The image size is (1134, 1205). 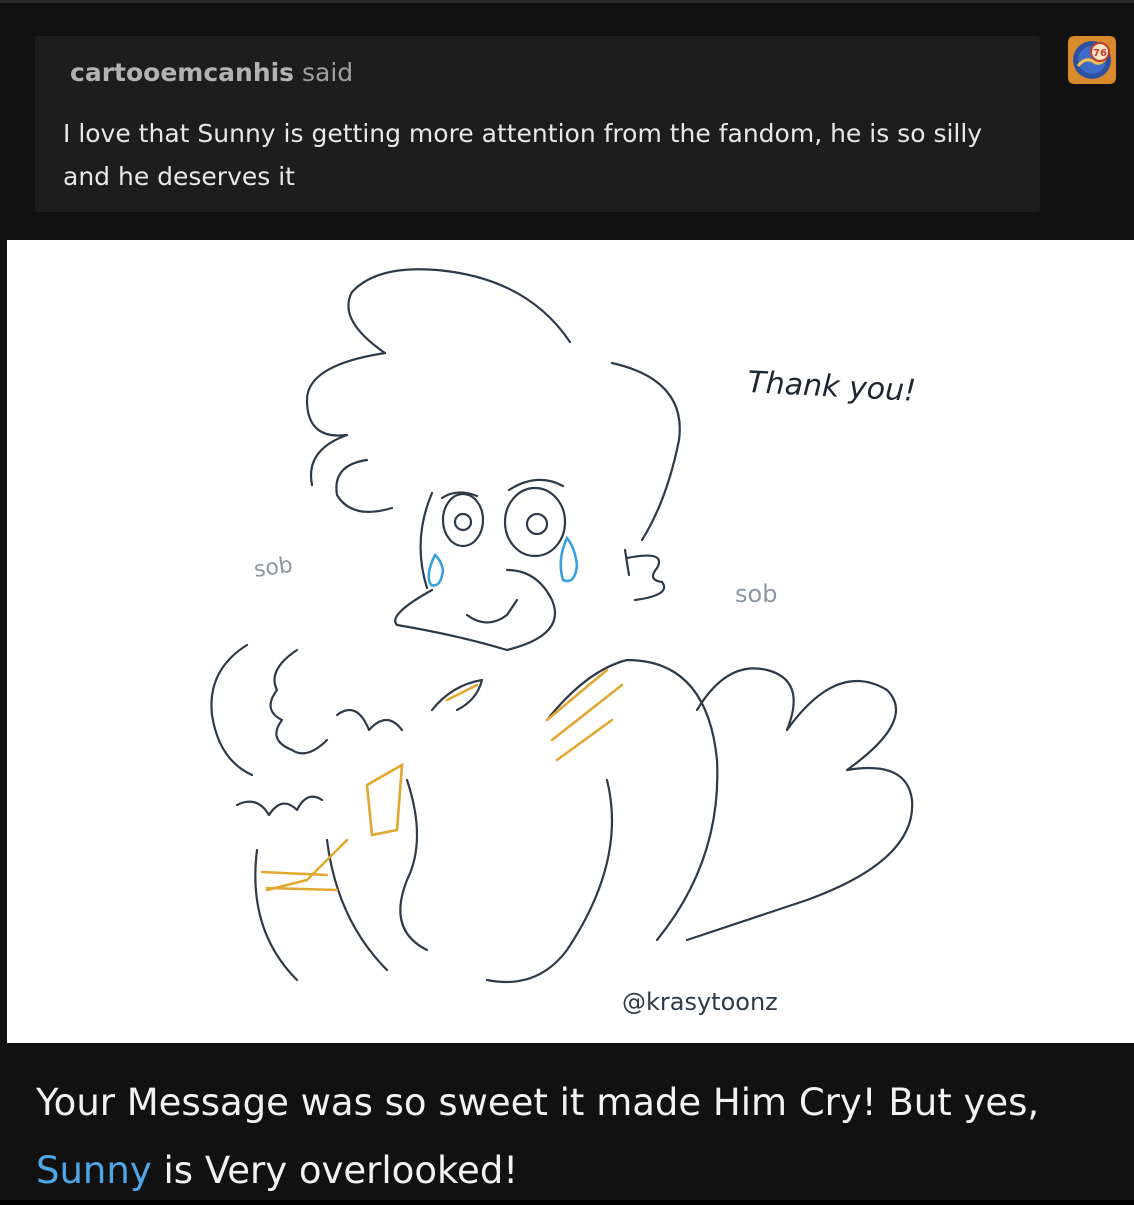 What do you see at coordinates (182, 72) in the screenshot?
I see `asker-name-link: cartooemcanhis` at bounding box center [182, 72].